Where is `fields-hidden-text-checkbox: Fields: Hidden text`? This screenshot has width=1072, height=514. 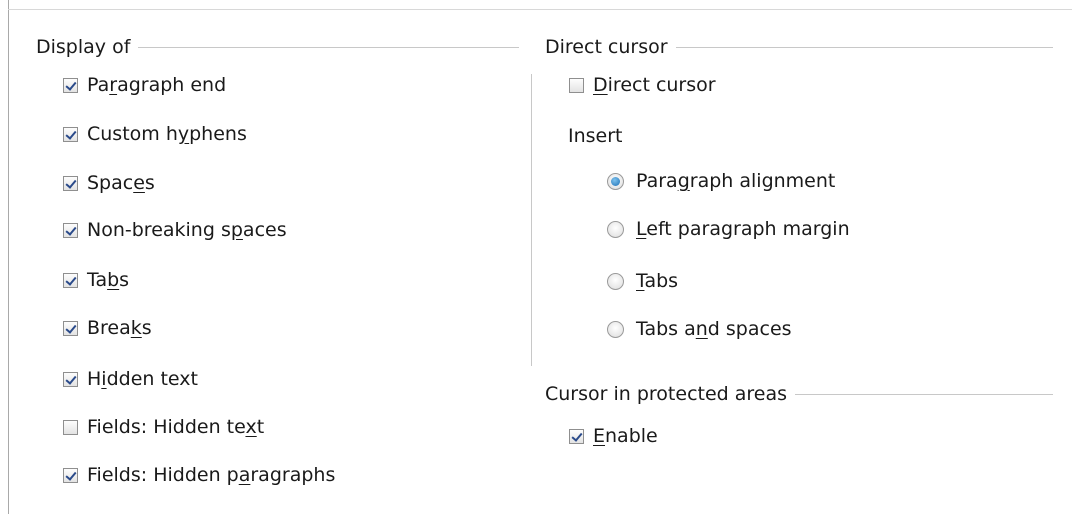 fields-hidden-text-checkbox: Fields: Hidden text is located at coordinates (163, 427).